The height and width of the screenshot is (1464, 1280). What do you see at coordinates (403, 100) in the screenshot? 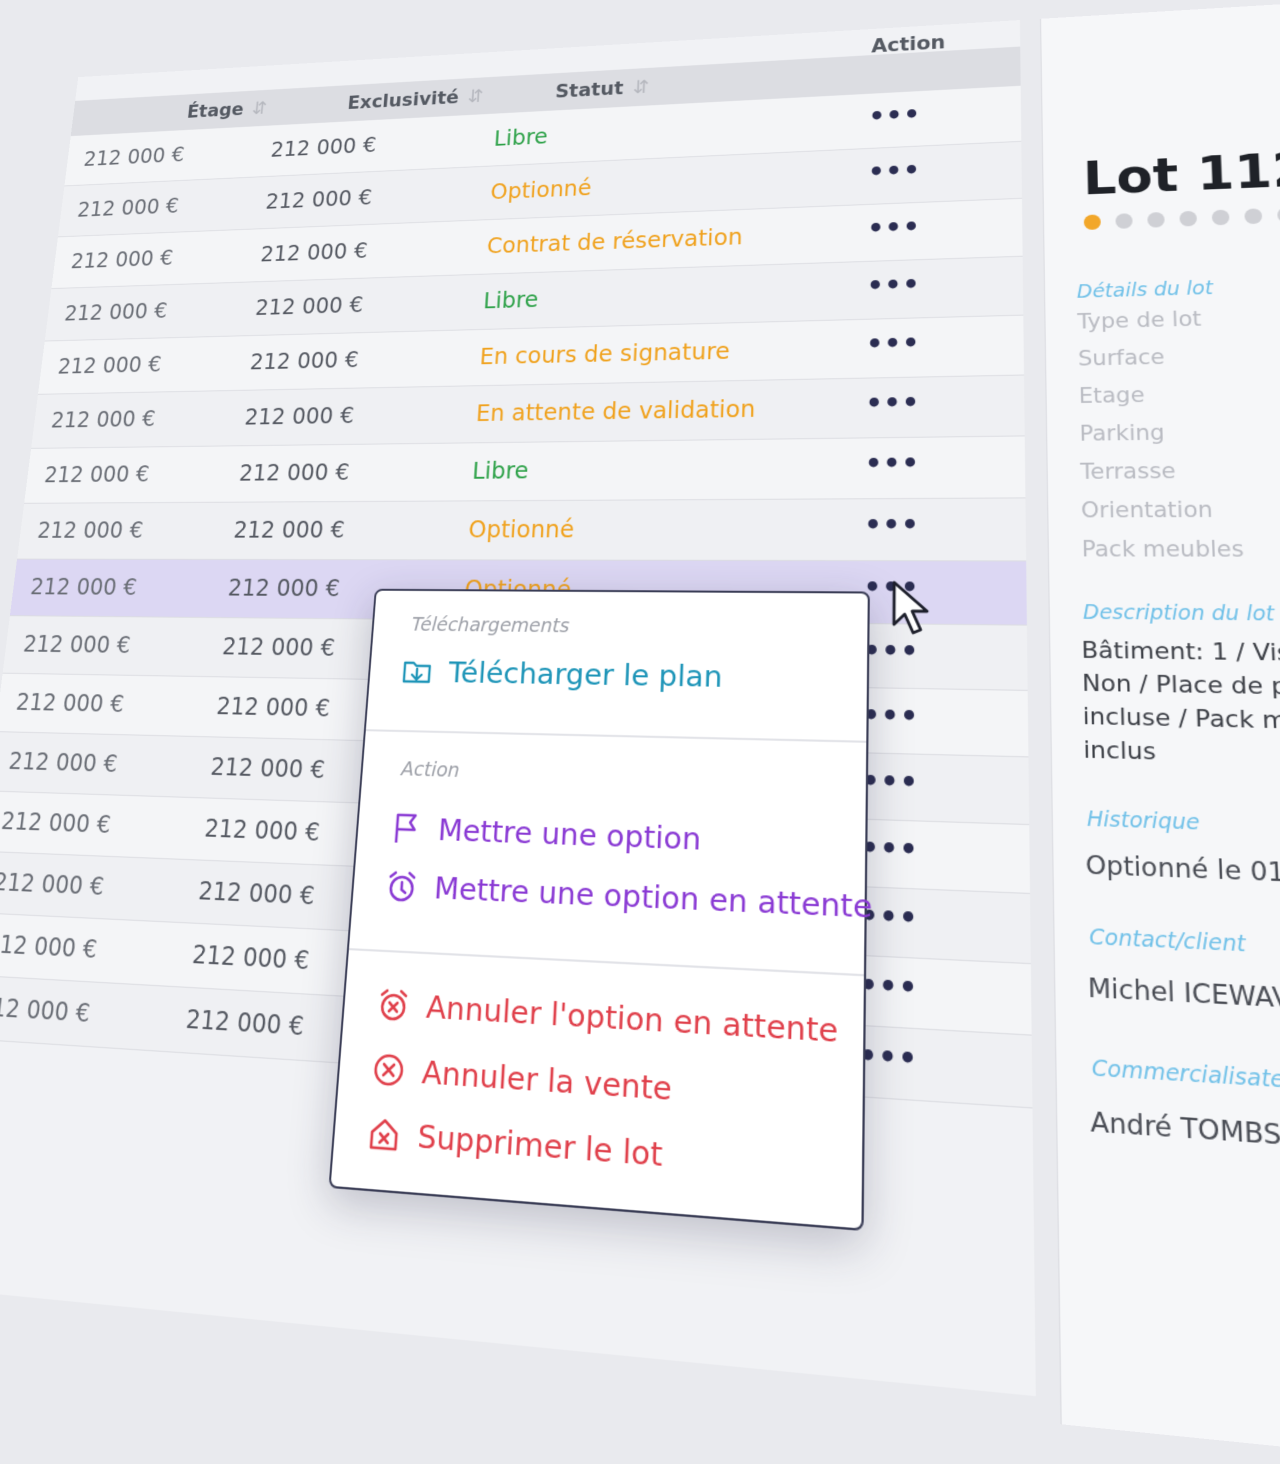
I see `column-label: Exclusivité` at bounding box center [403, 100].